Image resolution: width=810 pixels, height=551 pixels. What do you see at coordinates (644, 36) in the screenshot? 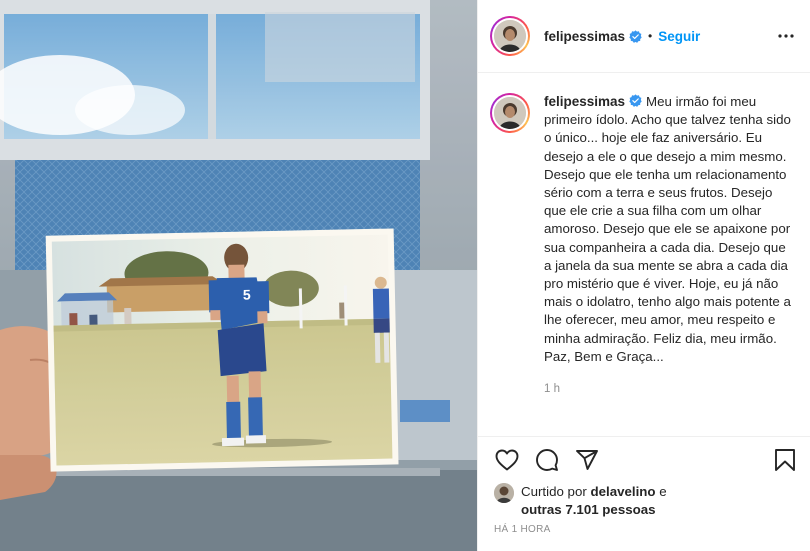
I see `post-header: felipessimas • Seguir` at bounding box center [644, 36].